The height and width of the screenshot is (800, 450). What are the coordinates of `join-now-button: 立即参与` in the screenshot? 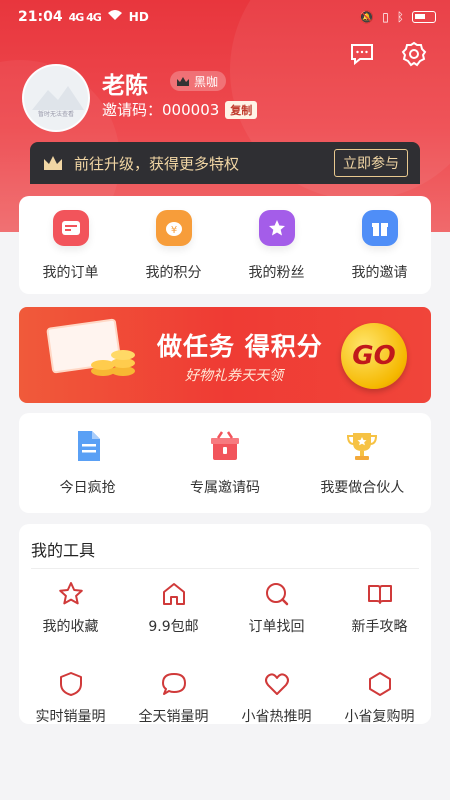 It's located at (371, 163).